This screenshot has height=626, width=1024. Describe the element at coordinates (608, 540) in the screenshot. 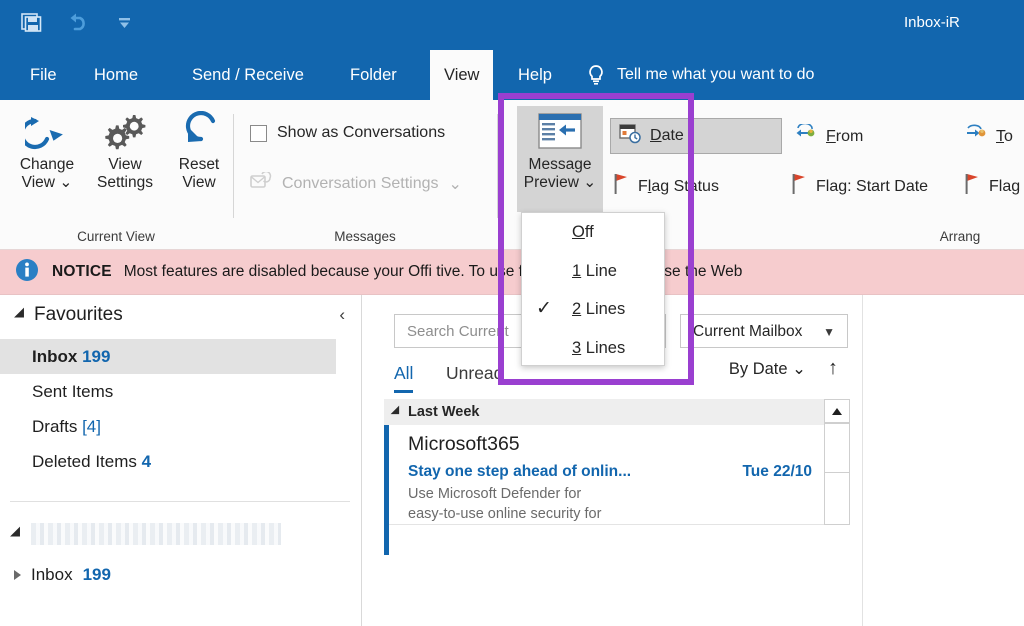

I see `list-item-partial` at that location.